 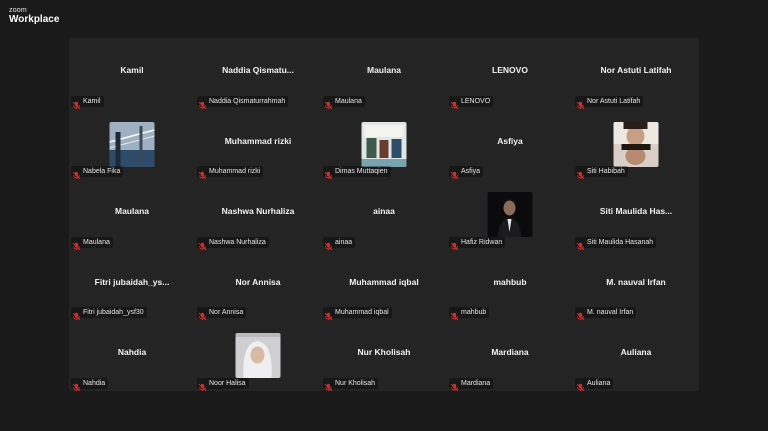 I want to click on participant-name-label: Nur Kholisah, so click(x=351, y=384).